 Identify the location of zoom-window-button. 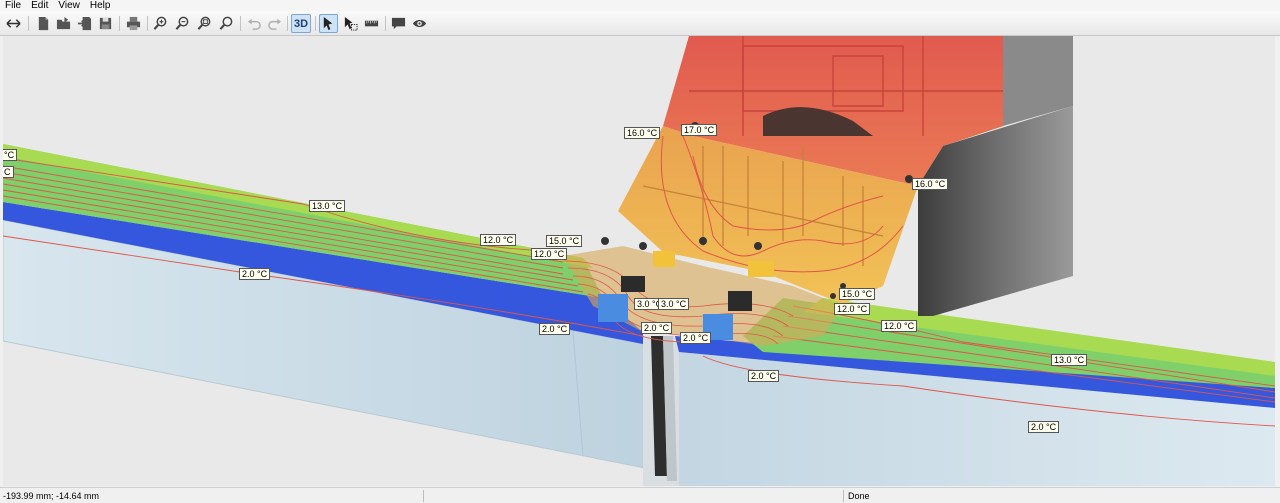
(204, 23).